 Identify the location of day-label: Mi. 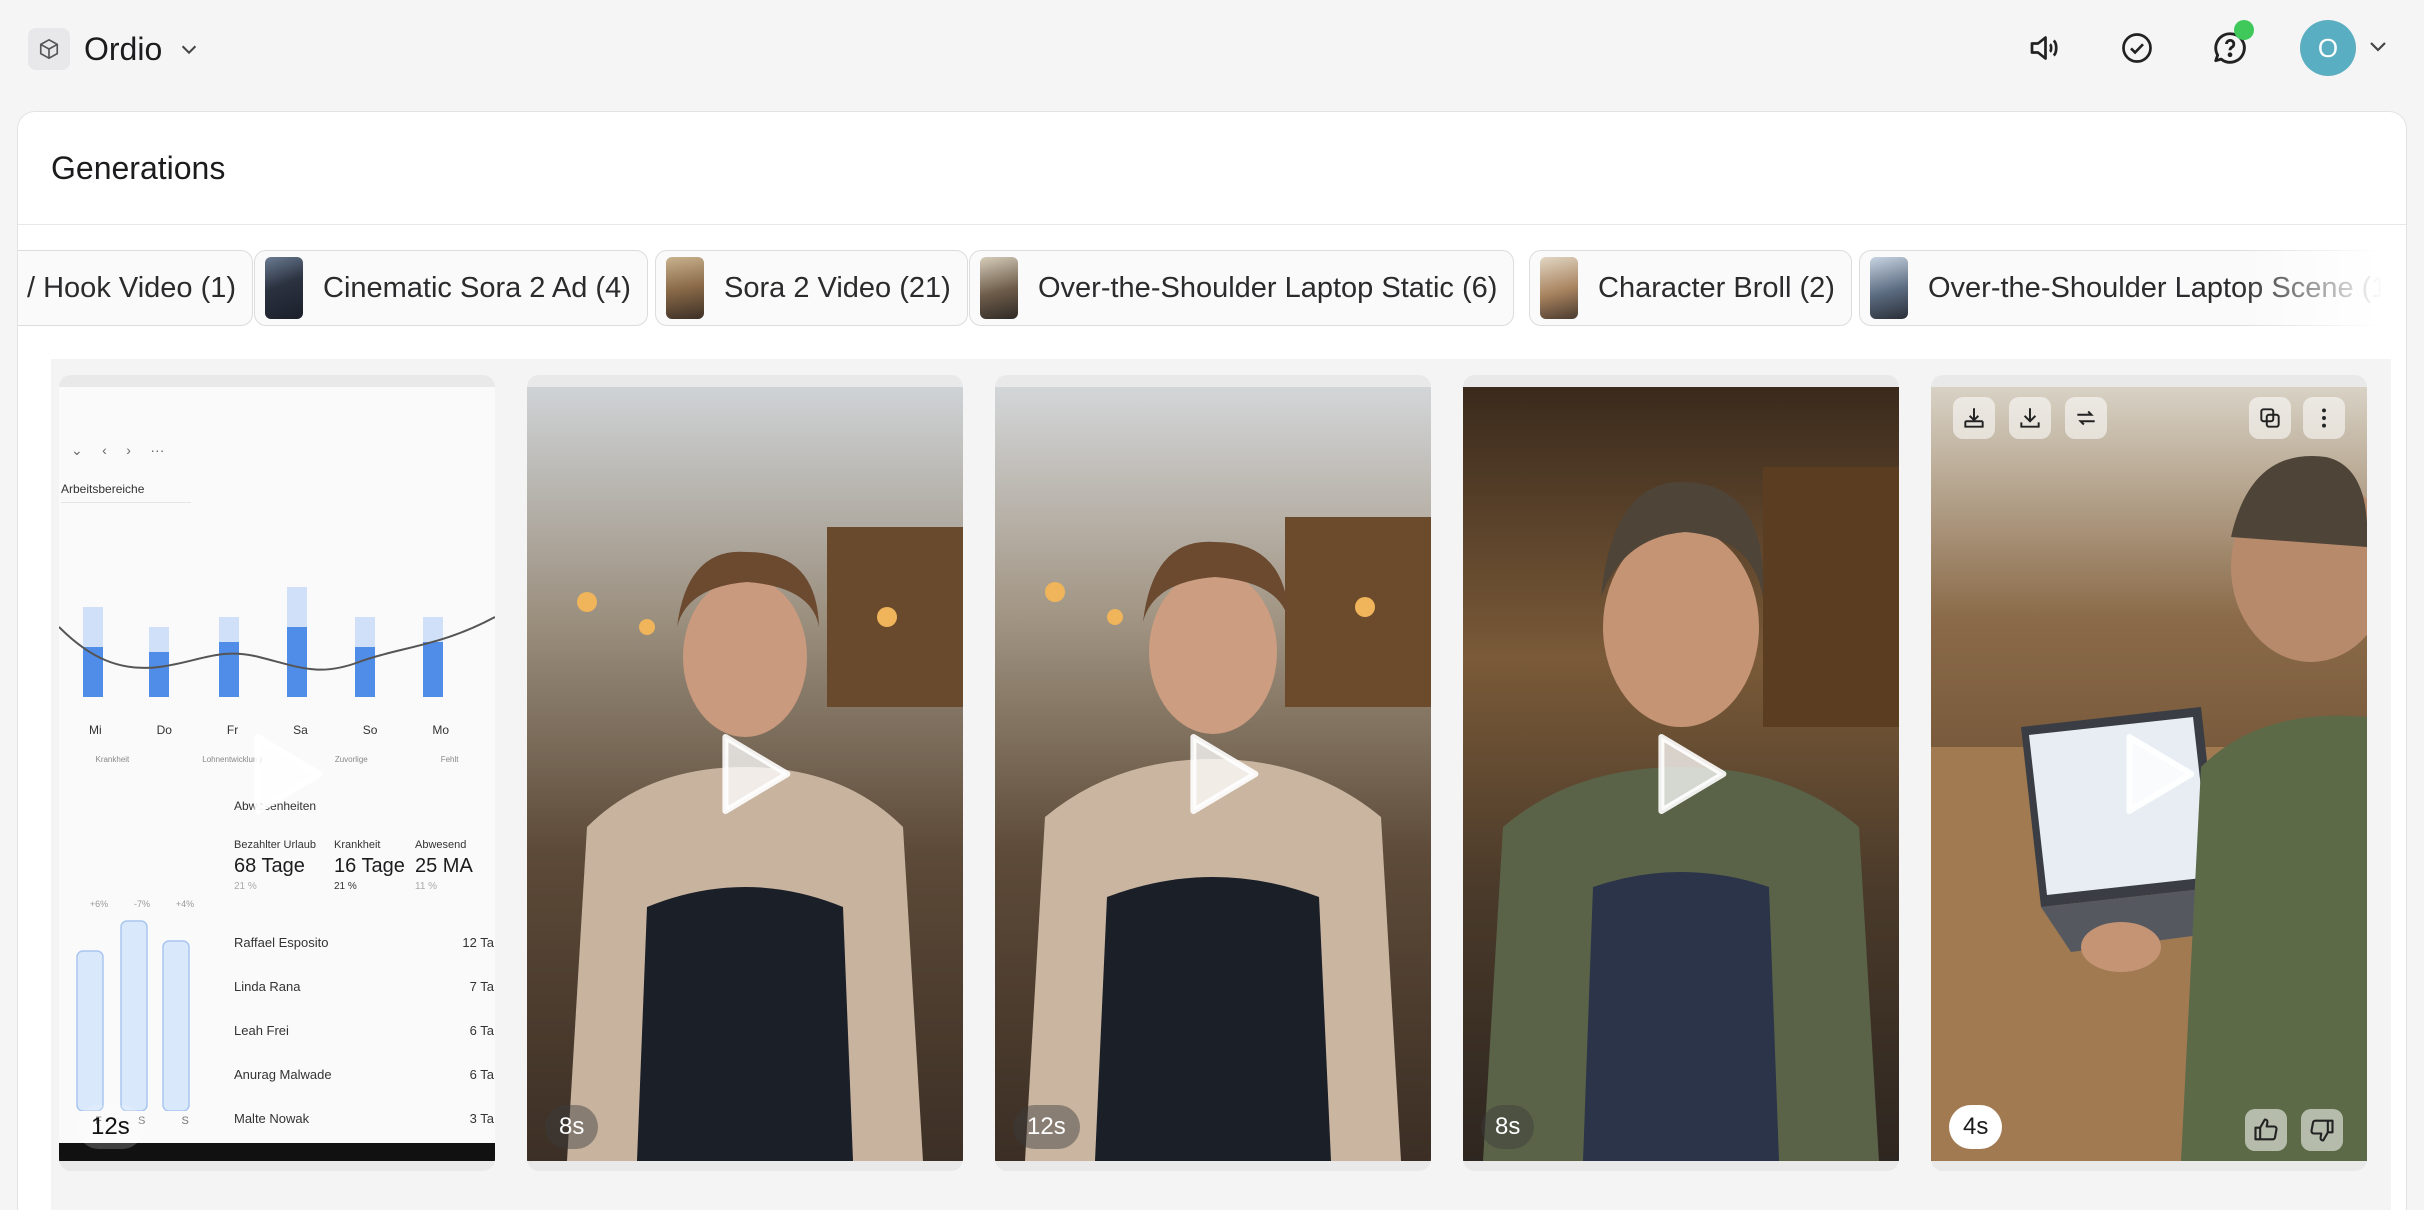
(95, 730).